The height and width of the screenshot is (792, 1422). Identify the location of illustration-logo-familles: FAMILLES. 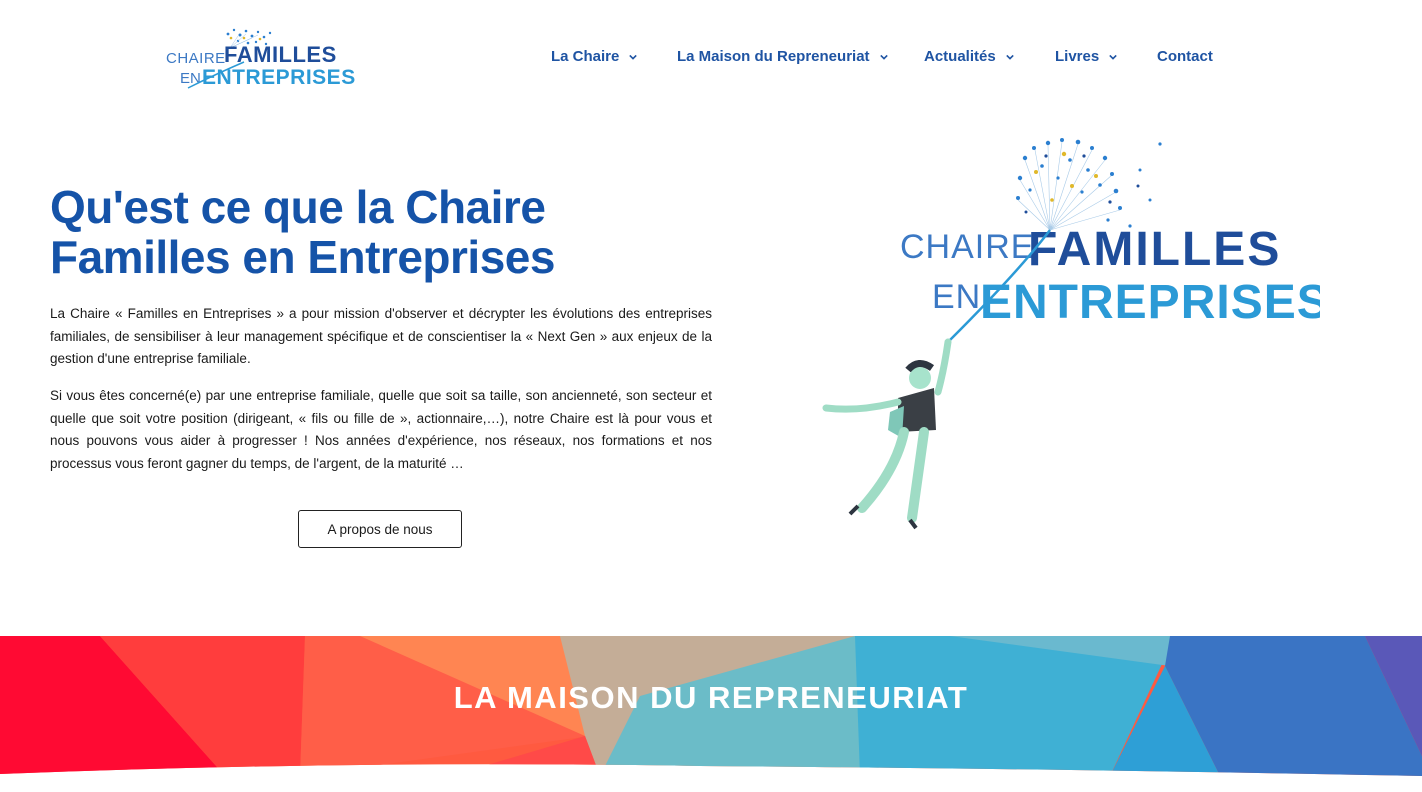
(1154, 249).